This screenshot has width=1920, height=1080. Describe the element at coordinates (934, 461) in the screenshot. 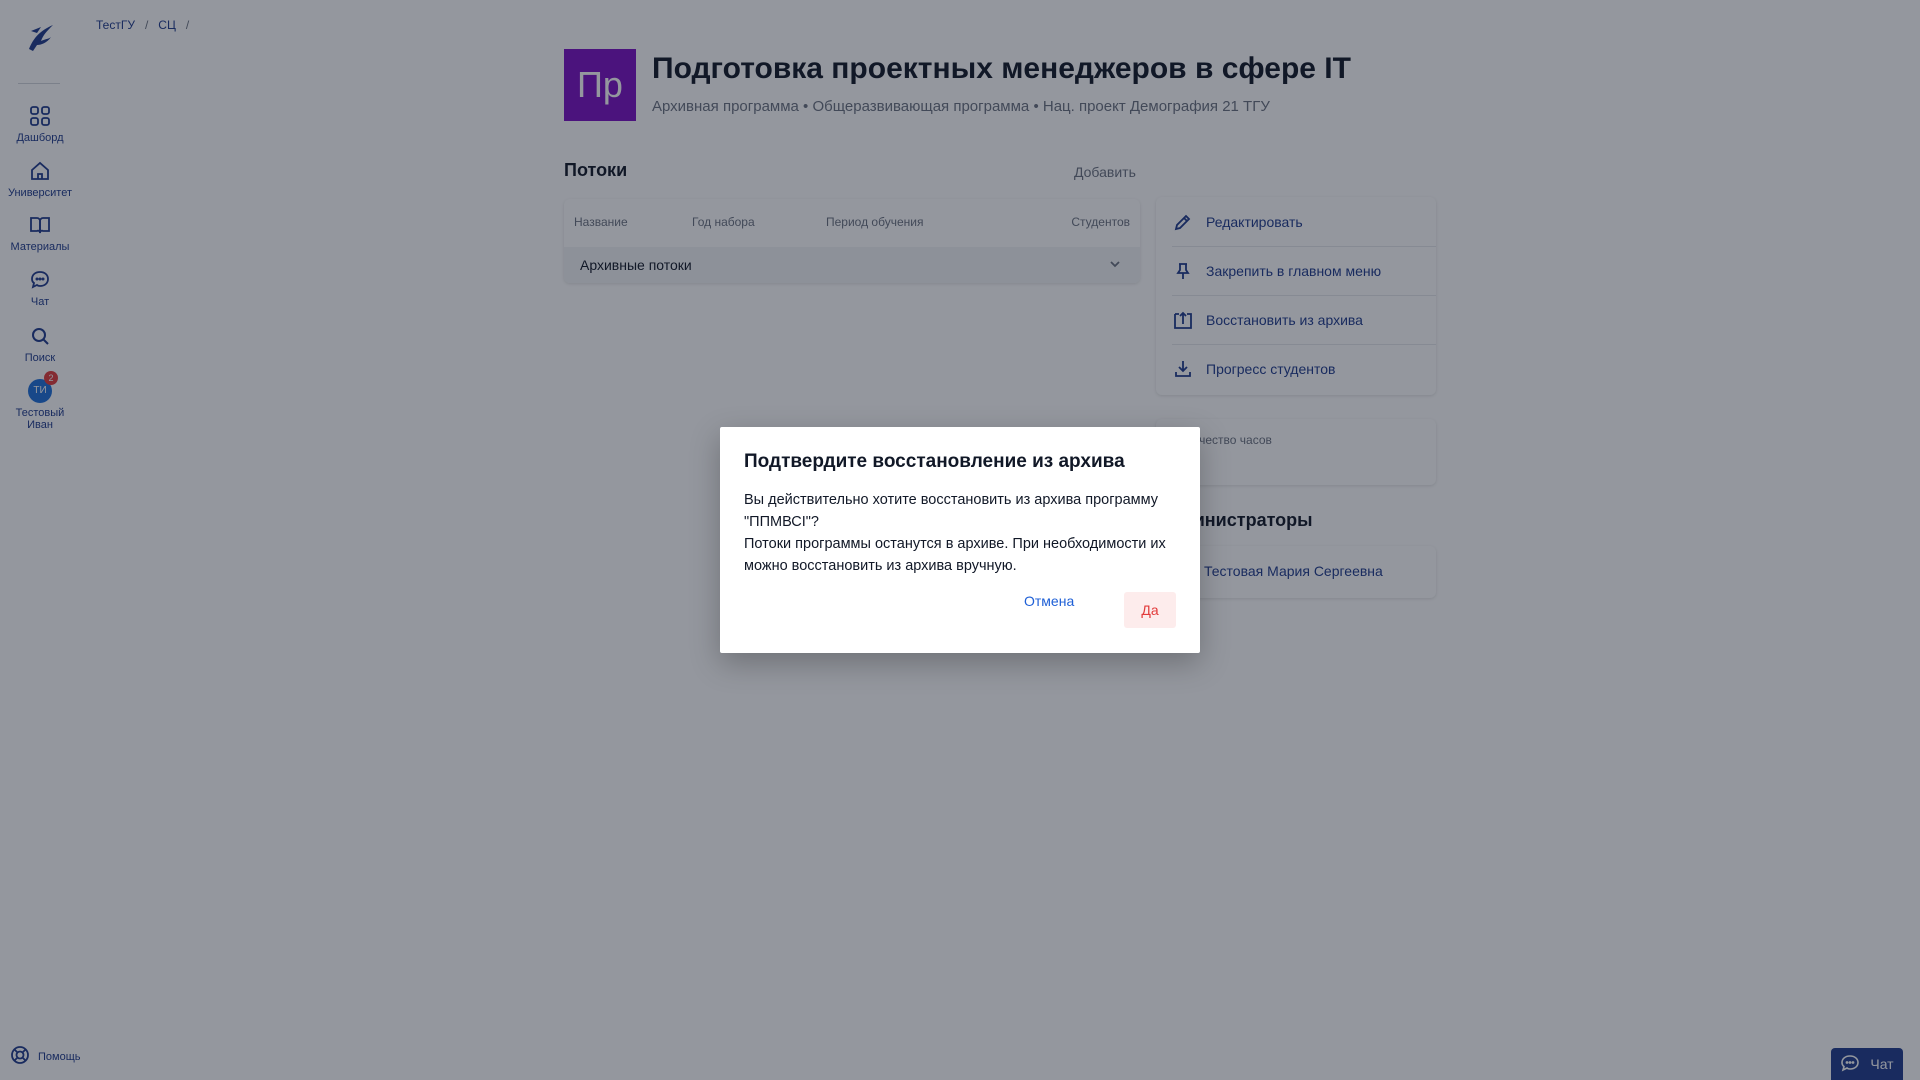

I see `dialog-title: Подтвердите восстановление из архива` at that location.